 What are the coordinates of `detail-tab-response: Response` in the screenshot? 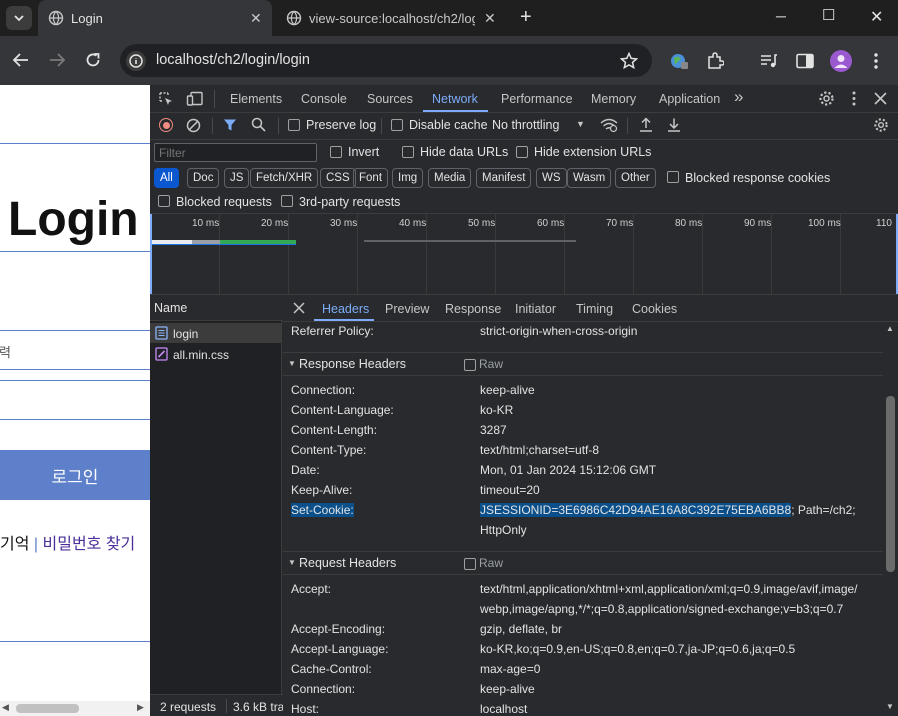 It's located at (473, 309).